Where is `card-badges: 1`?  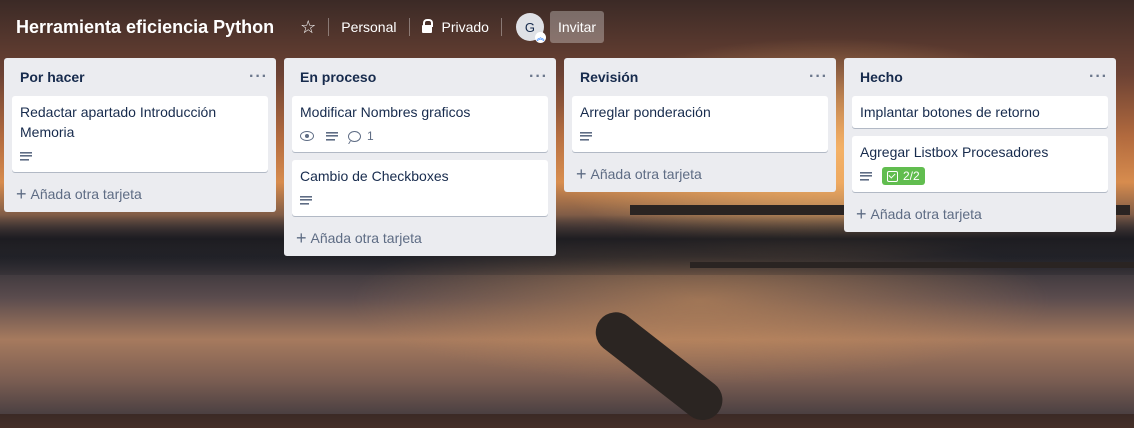 card-badges: 1 is located at coordinates (420, 136).